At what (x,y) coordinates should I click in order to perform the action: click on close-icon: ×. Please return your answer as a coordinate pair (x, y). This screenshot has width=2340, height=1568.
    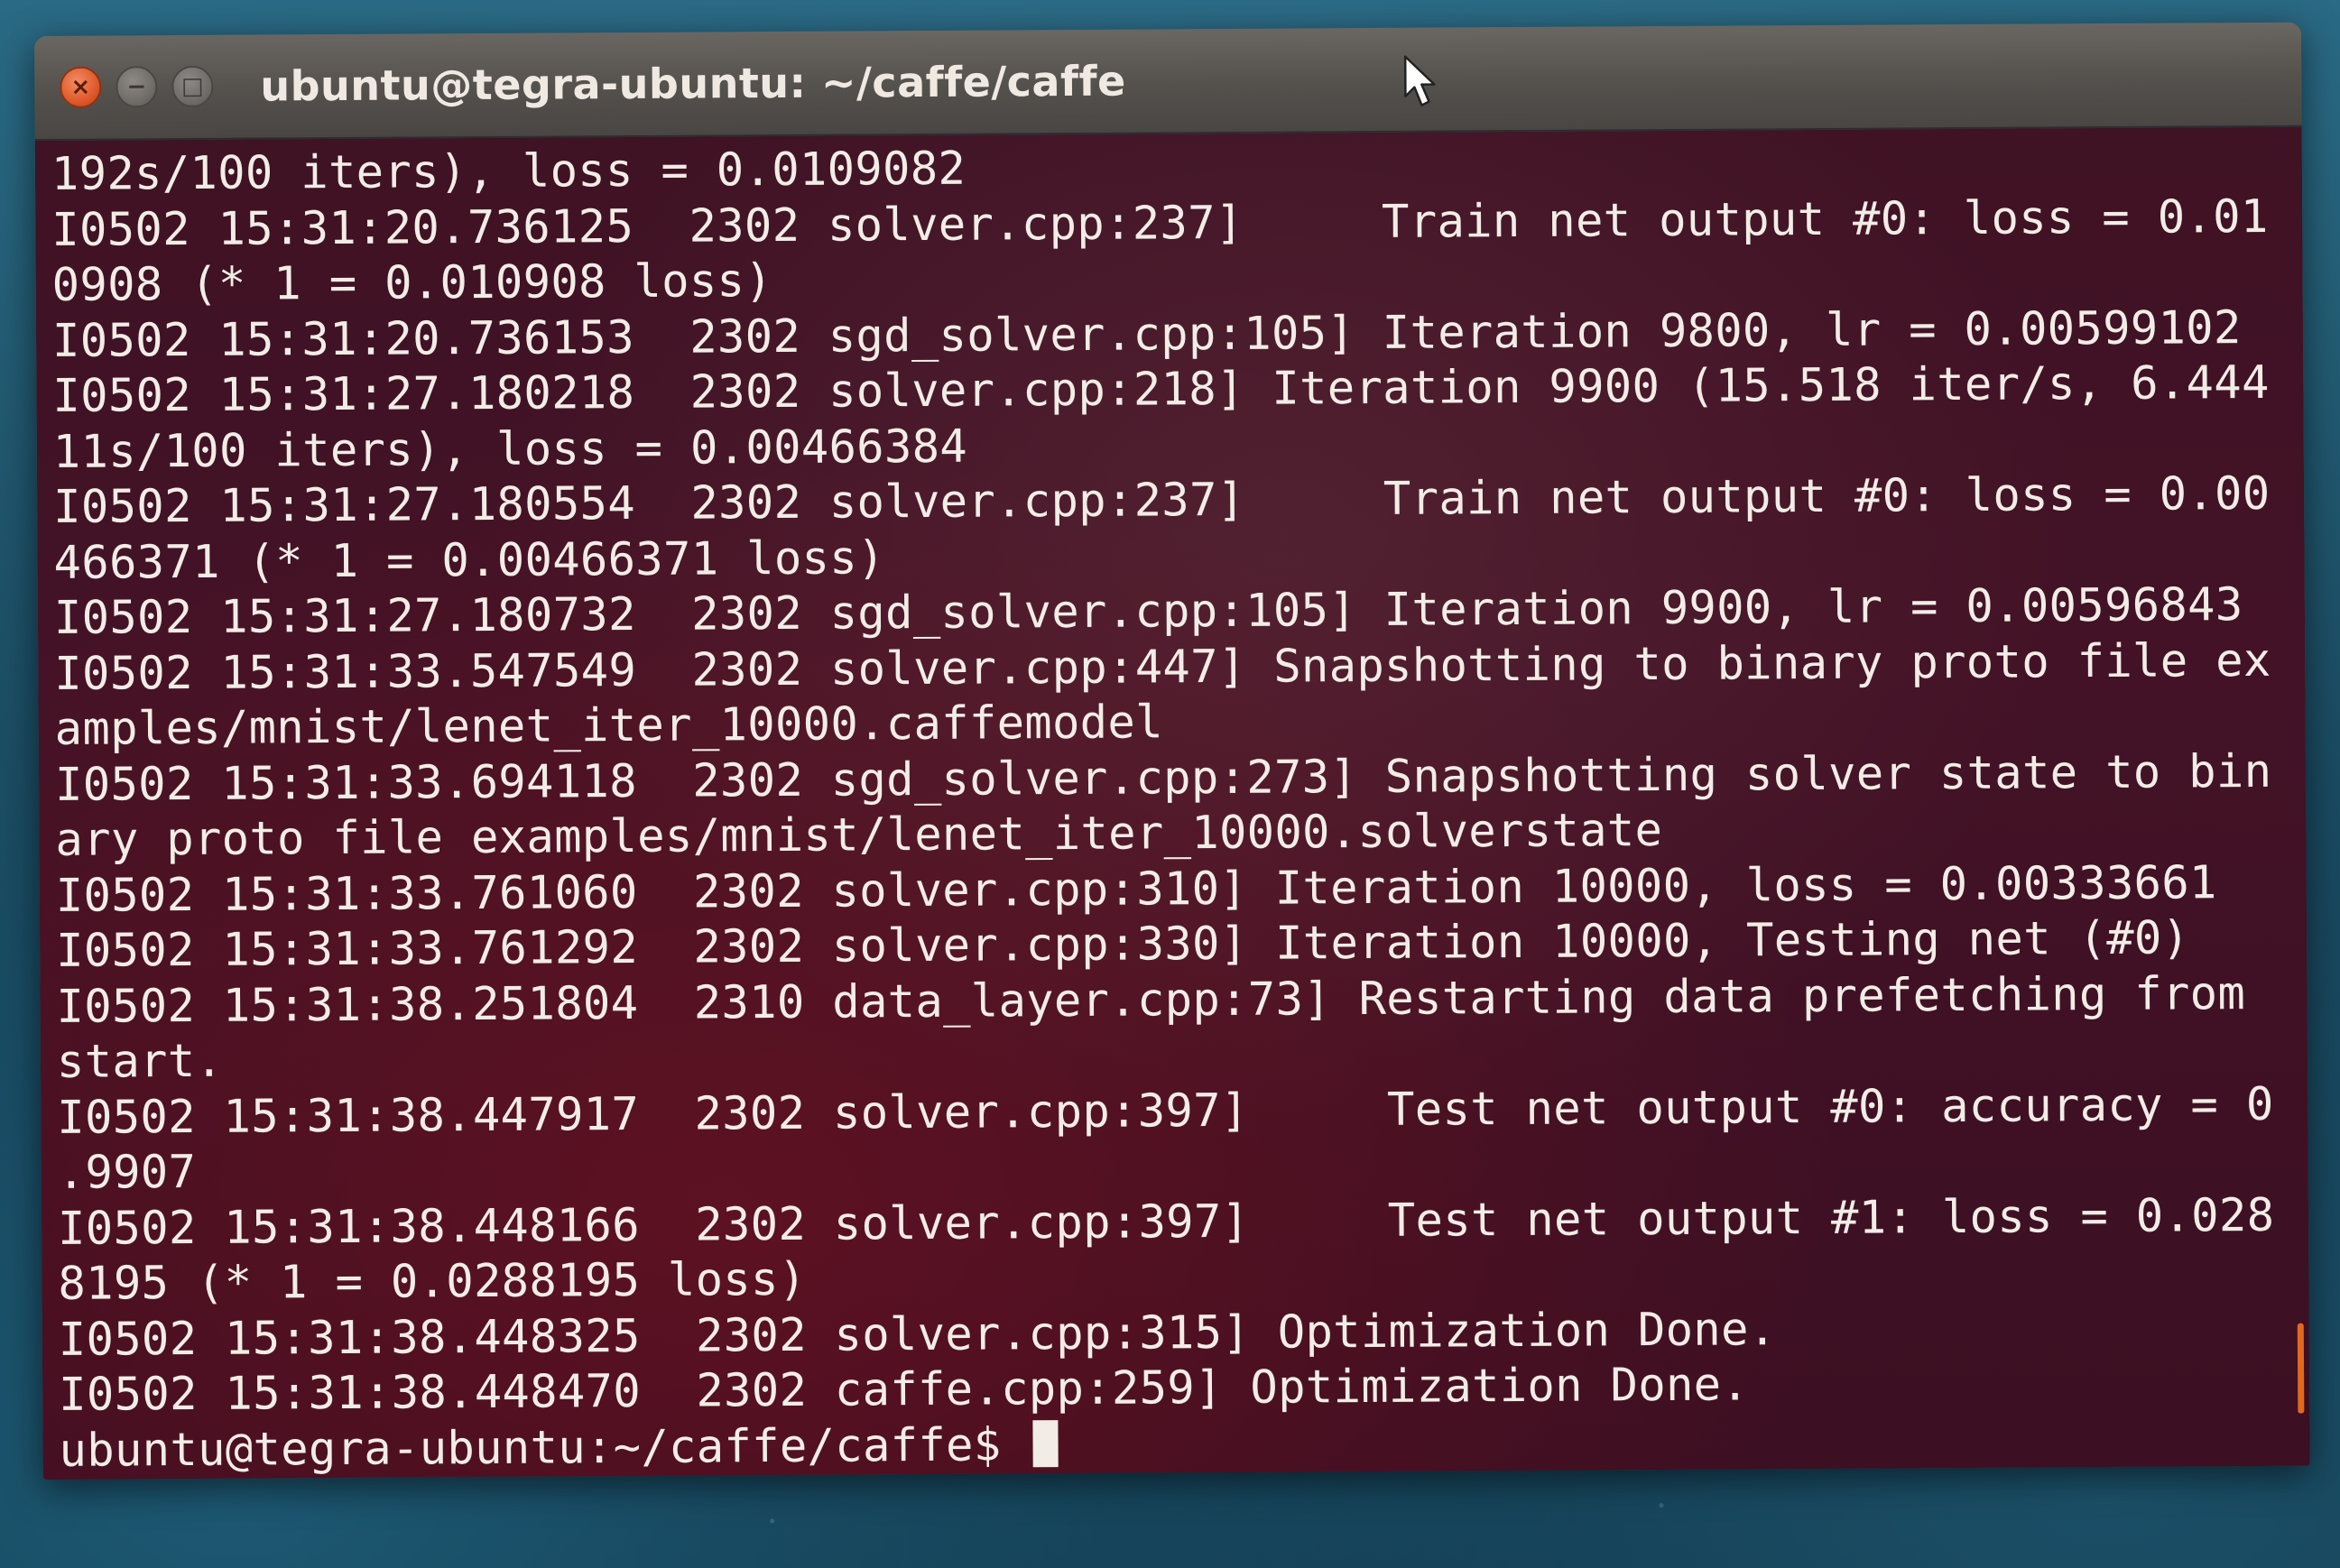
    Looking at the image, I should click on (80, 87).